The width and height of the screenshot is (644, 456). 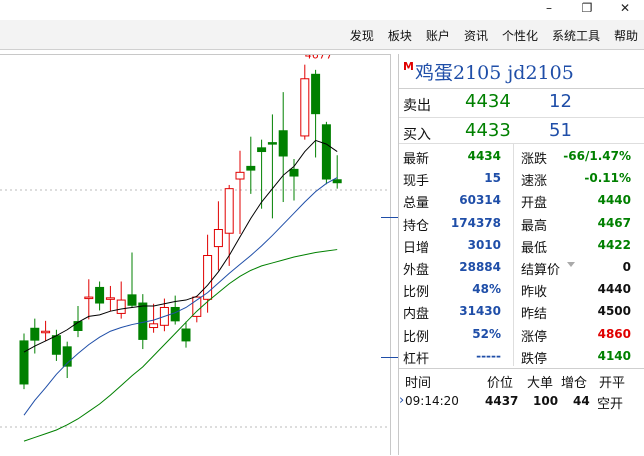 What do you see at coordinates (475, 222) in the screenshot?
I see `quote-value: 174378` at bounding box center [475, 222].